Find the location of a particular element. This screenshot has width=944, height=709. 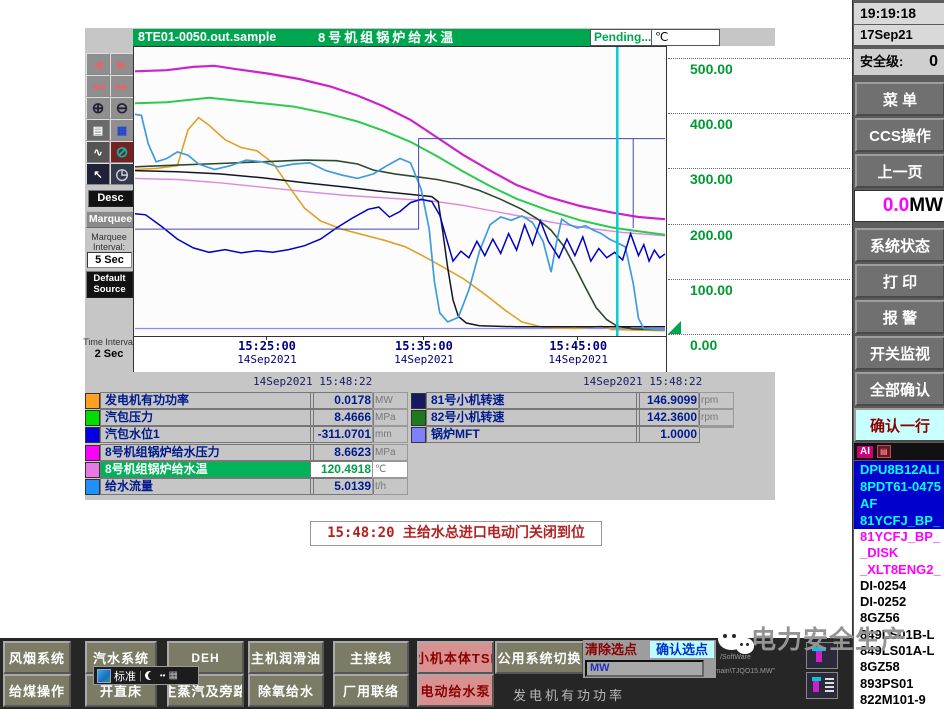

sidebar-button-8: 全部确认 is located at coordinates (899, 389).